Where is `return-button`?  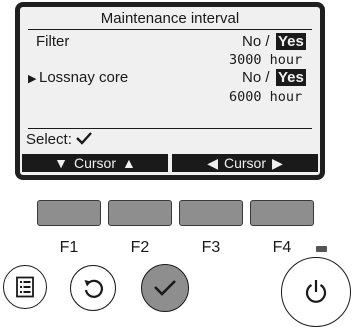 return-button is located at coordinates (93, 288).